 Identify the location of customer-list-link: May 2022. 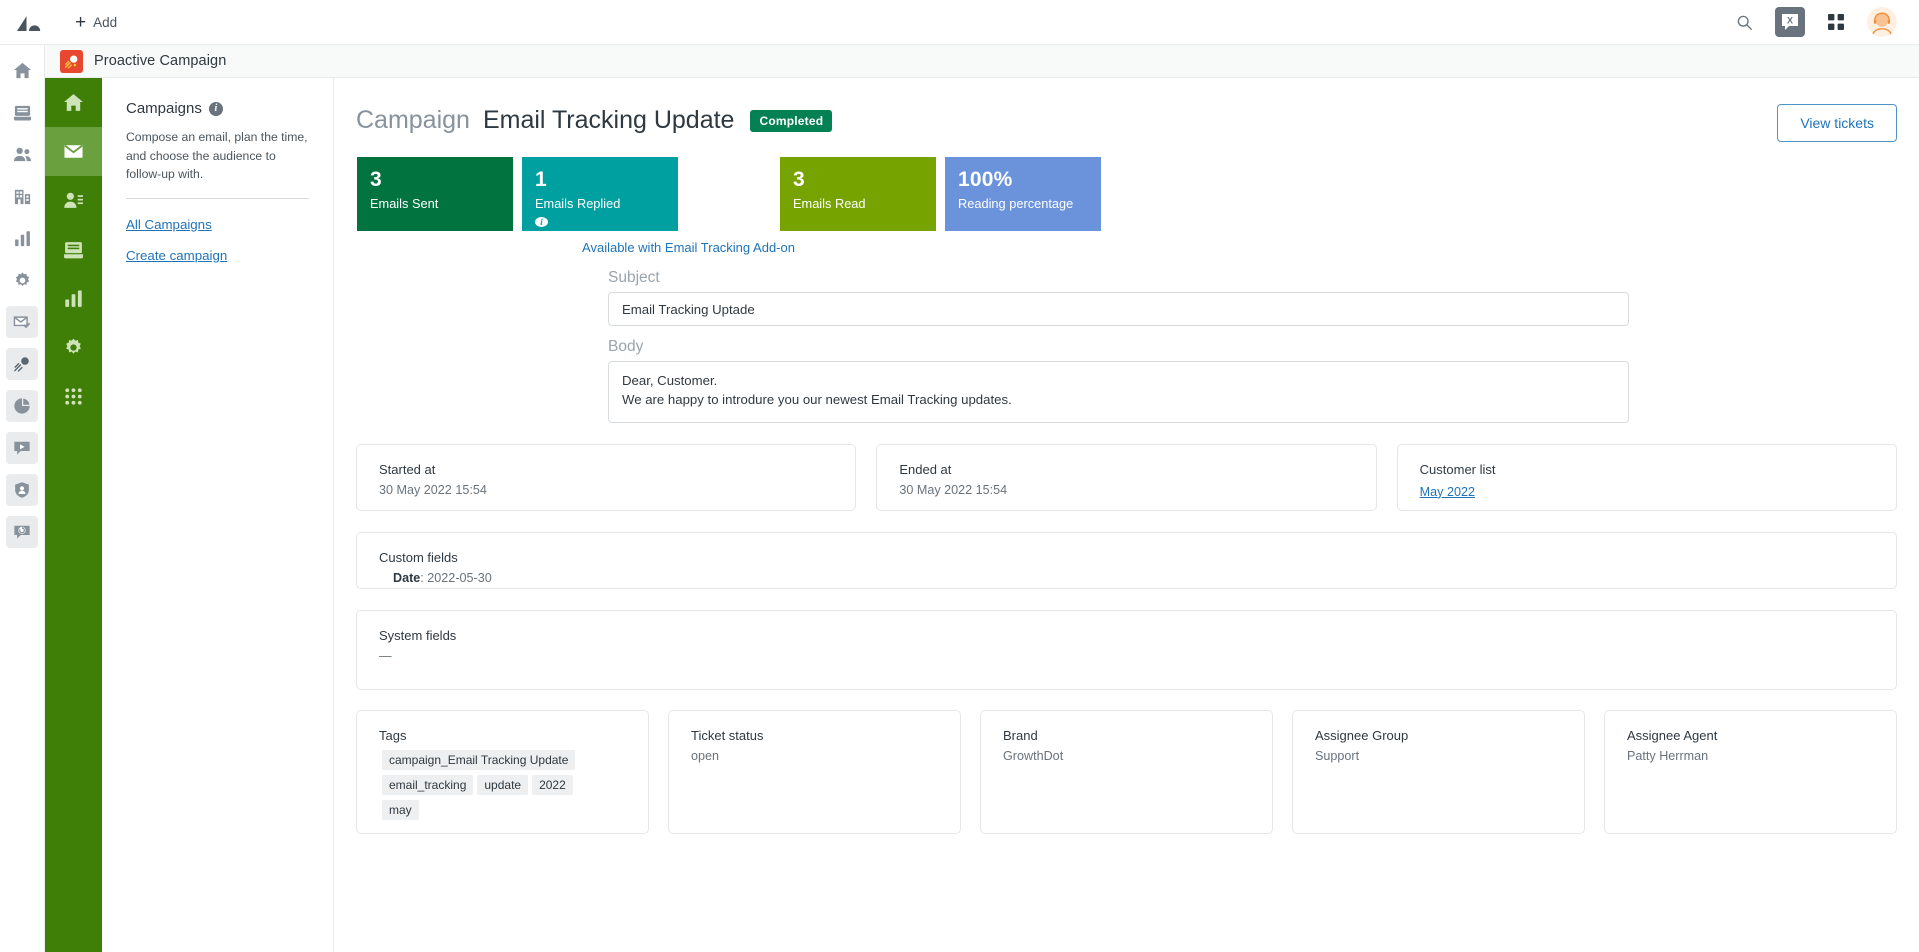
(1447, 492).